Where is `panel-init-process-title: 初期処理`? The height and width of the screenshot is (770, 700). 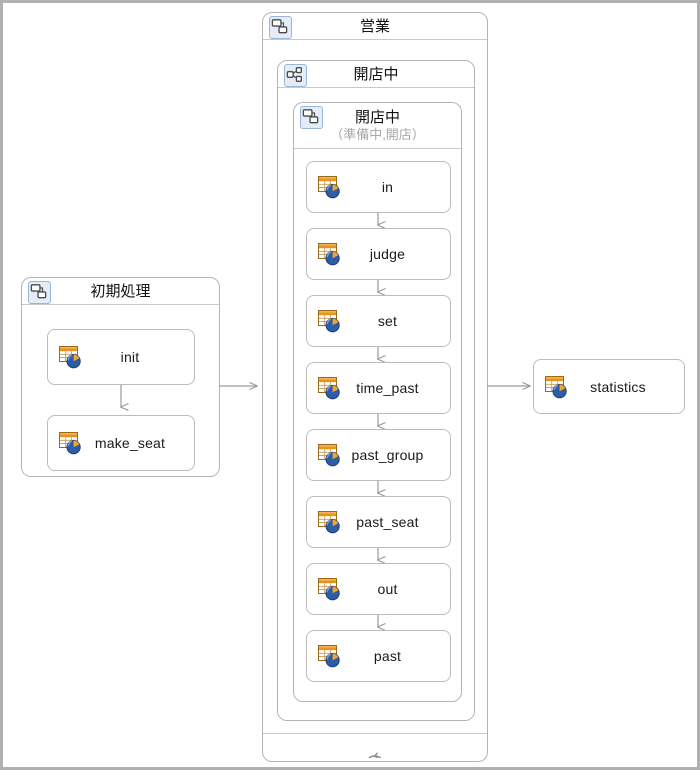 panel-init-process-title: 初期処理 is located at coordinates (120, 291).